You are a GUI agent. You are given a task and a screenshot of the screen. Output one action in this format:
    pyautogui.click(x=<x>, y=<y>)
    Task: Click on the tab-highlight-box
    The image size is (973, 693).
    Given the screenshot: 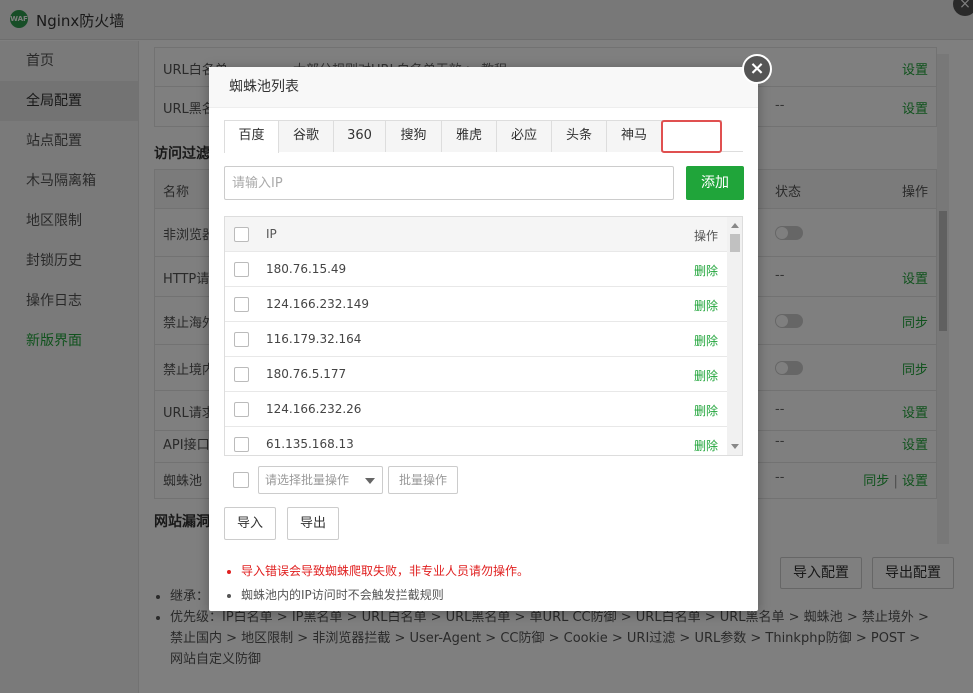 What is the action you would take?
    pyautogui.click(x=691, y=136)
    